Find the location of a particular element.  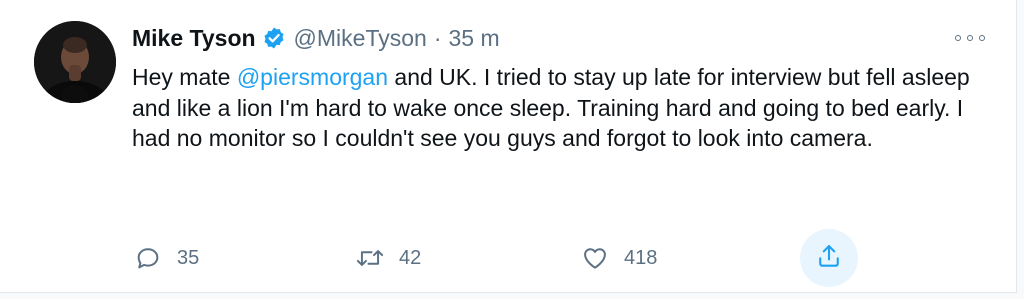

tweet-header: Mike Tyson @MikeTyson · 35 m is located at coordinates (316, 38).